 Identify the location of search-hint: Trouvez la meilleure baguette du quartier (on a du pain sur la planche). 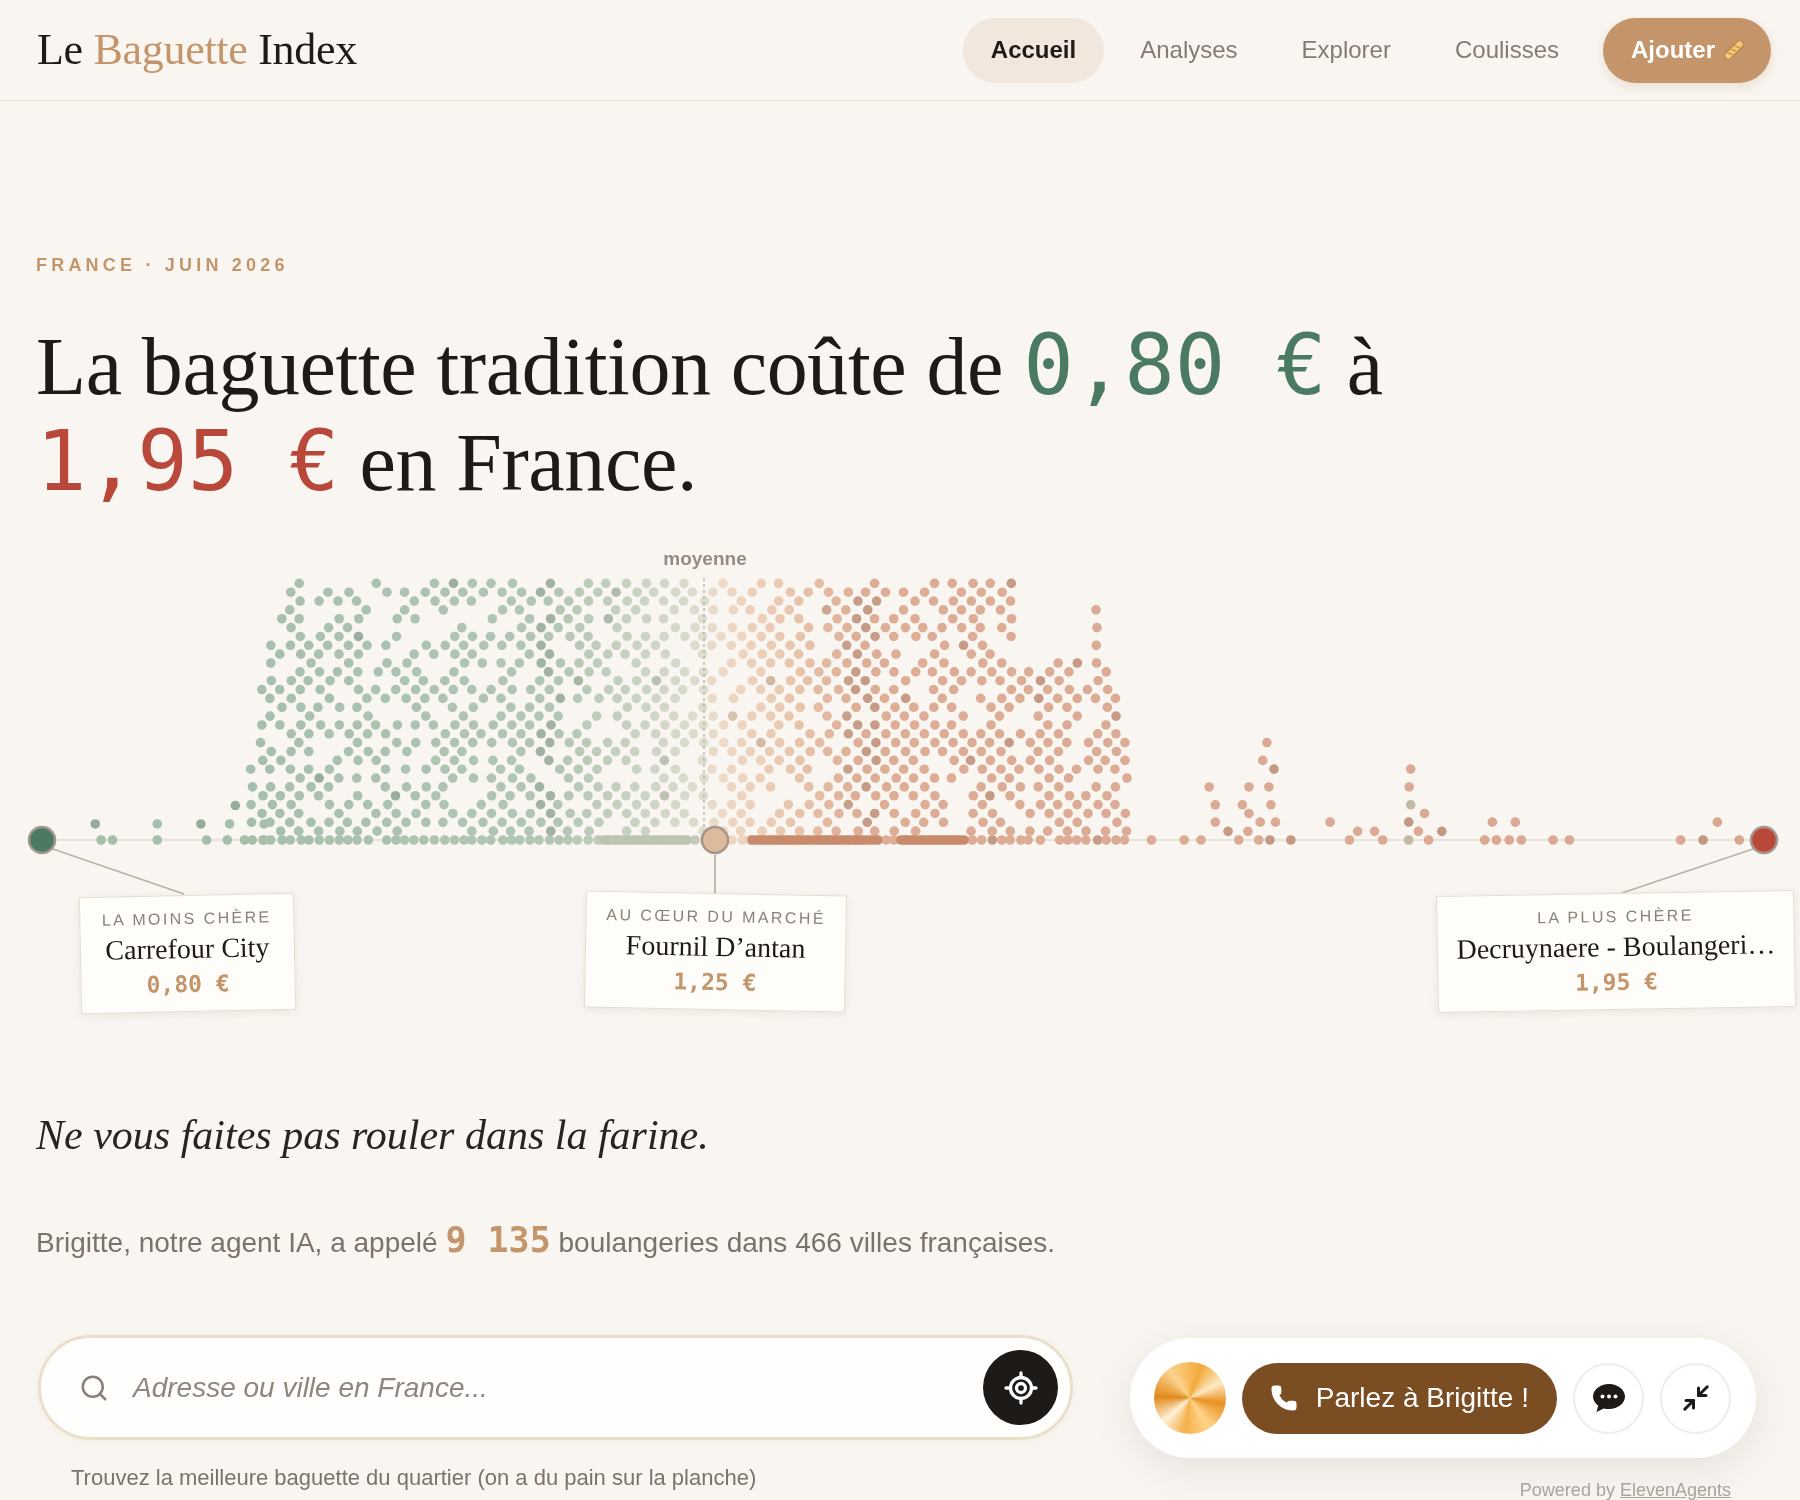
(414, 1478).